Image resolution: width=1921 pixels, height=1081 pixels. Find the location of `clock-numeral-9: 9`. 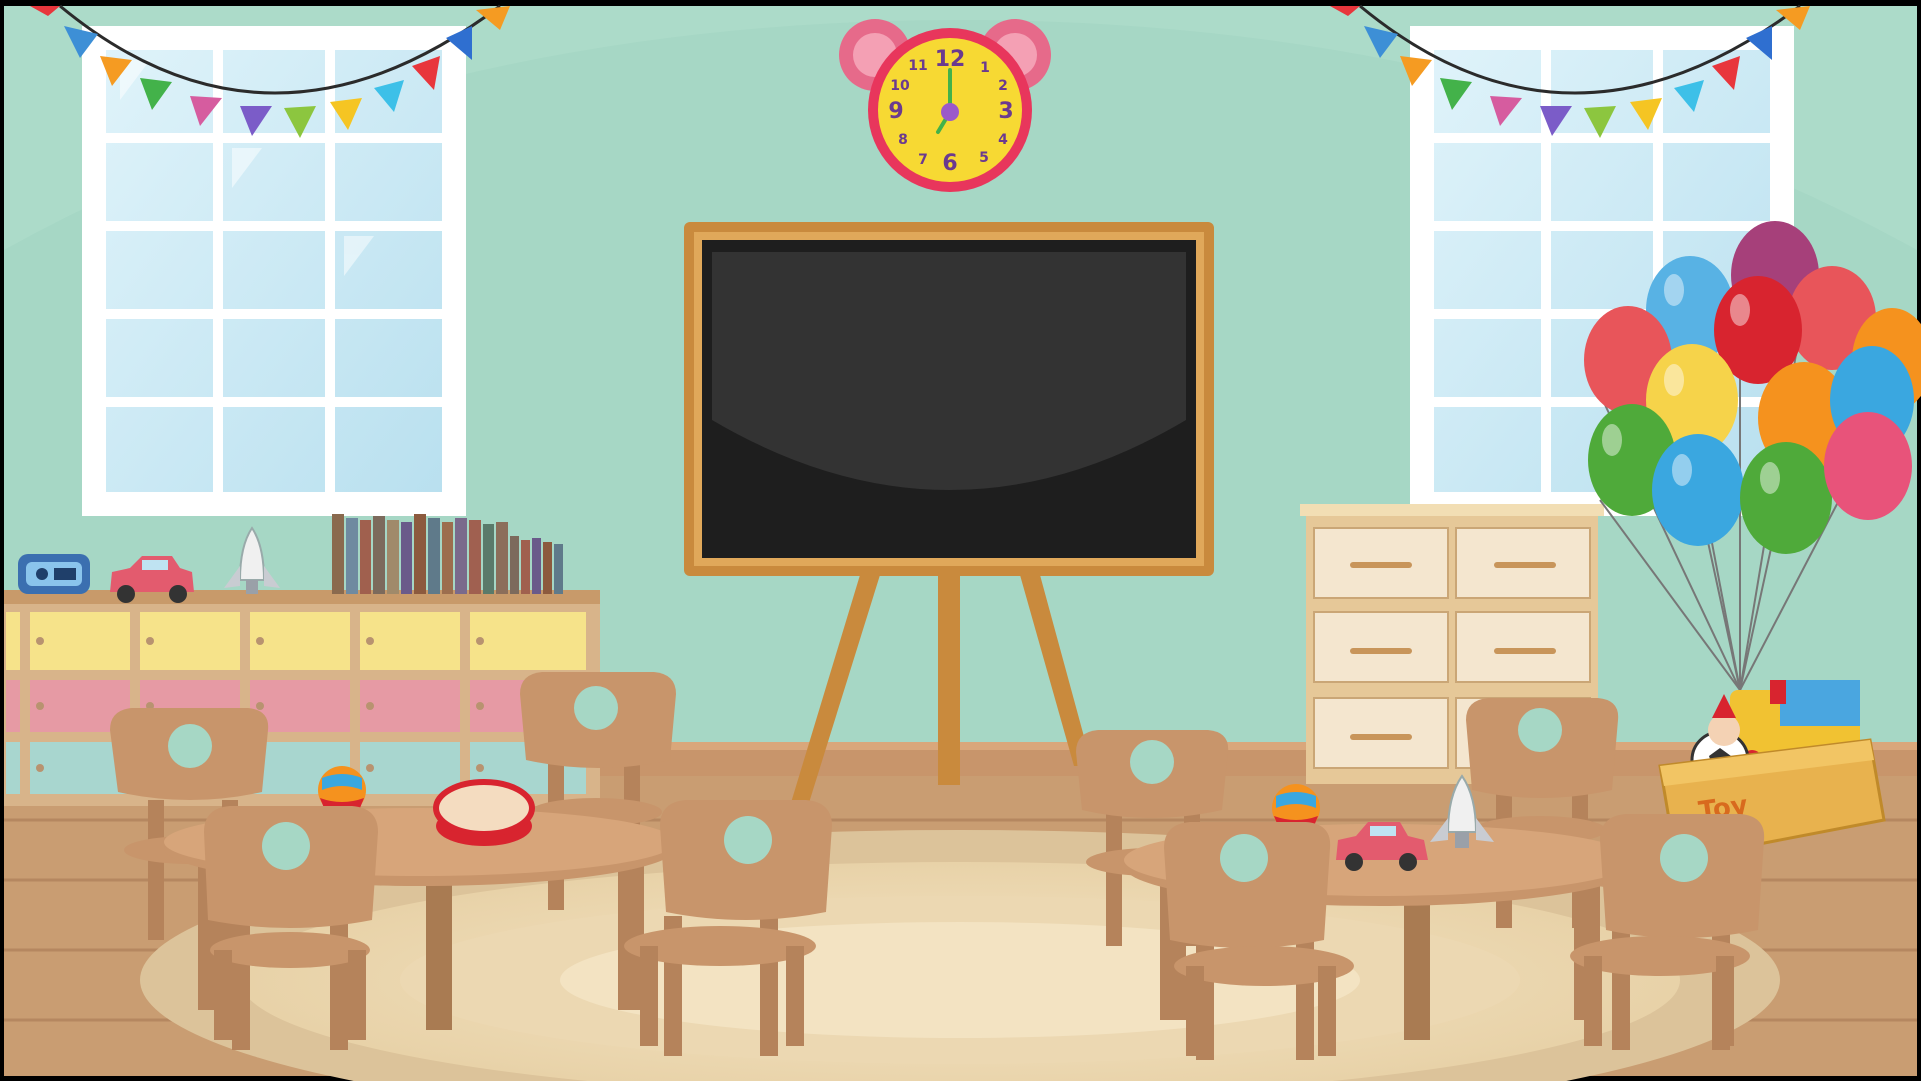

clock-numeral-9: 9 is located at coordinates (895, 111).